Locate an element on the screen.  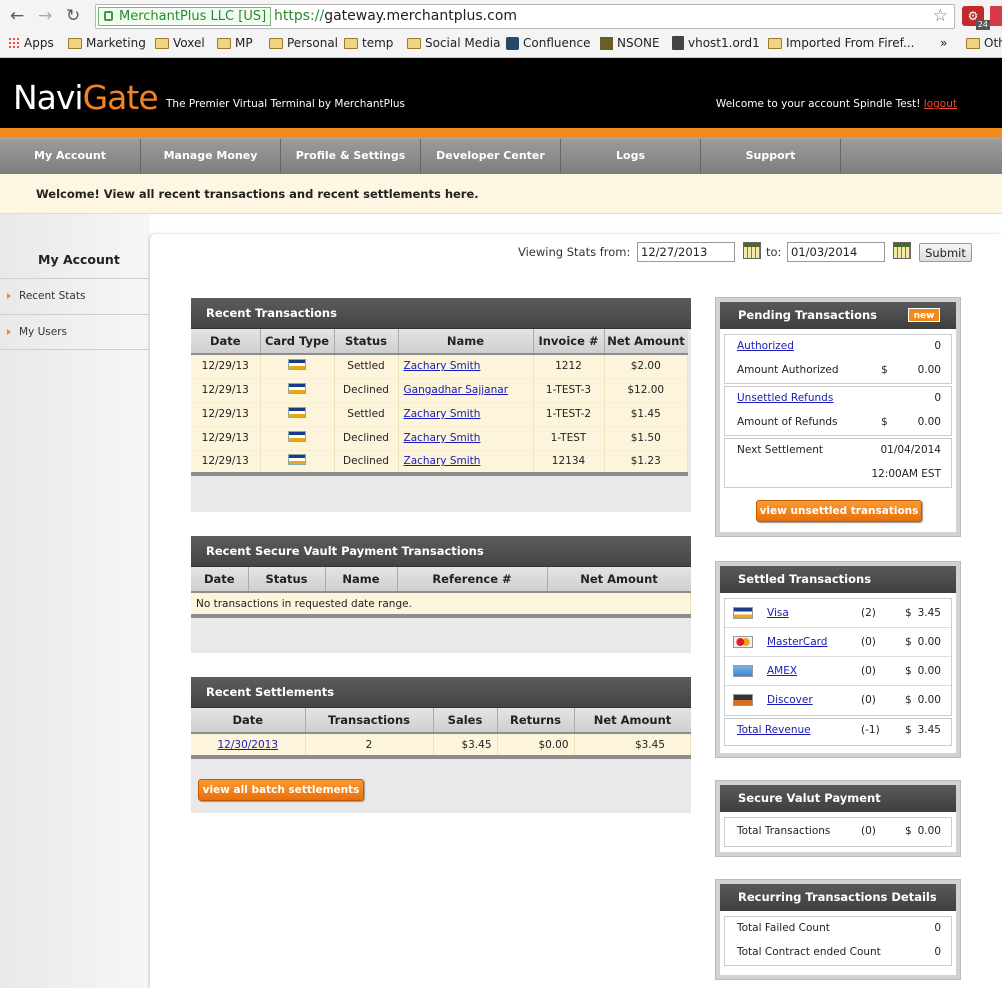
back-icon: ← is located at coordinates (17, 16).